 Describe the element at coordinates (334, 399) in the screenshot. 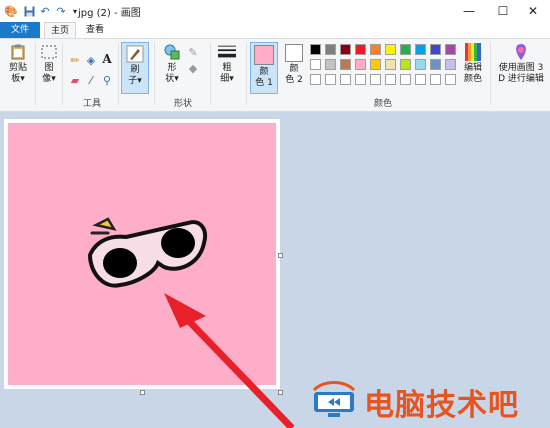

I see `watermark-monitor-icon` at that location.